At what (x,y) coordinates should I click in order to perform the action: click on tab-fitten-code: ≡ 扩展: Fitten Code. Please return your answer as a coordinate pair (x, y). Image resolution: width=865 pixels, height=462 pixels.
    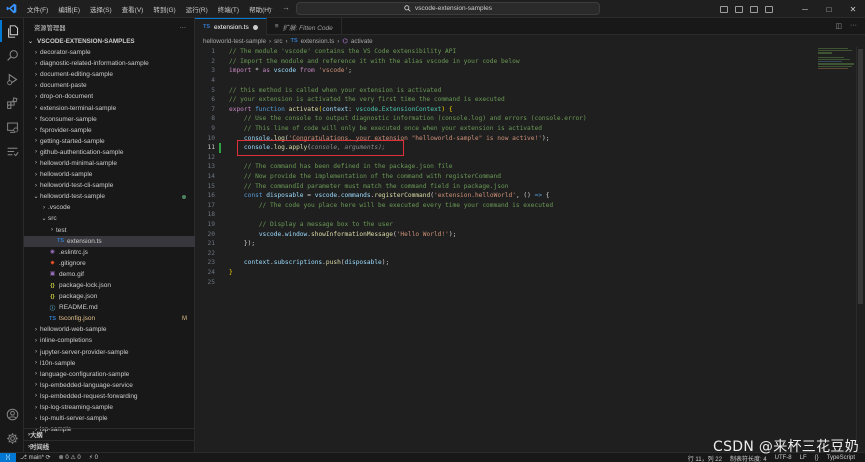
    Looking at the image, I should click on (304, 26).